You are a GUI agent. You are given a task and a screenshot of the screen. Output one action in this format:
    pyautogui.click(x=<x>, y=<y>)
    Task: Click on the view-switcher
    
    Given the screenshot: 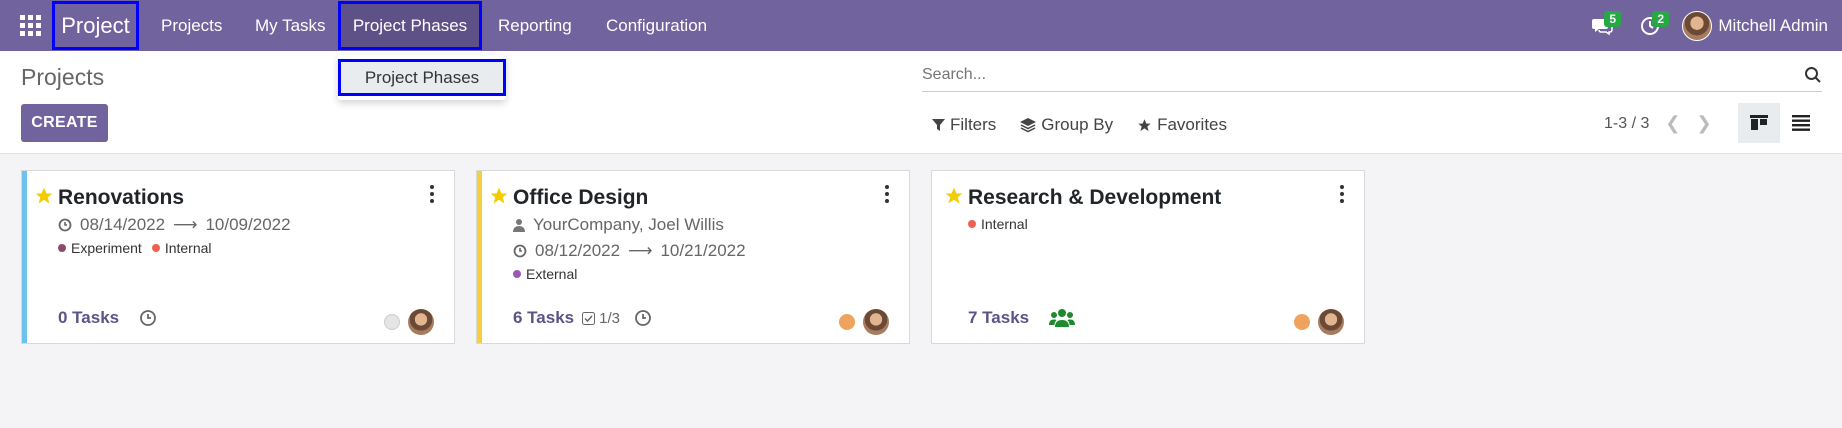 What is the action you would take?
    pyautogui.click(x=1780, y=123)
    